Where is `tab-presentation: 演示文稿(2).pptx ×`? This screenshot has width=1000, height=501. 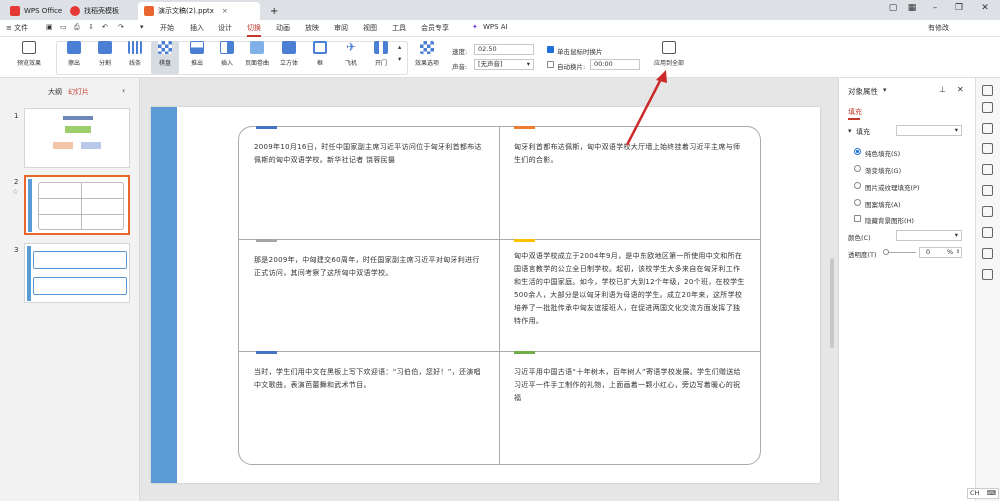
tab-presentation: 演示文稿(2).pptx × is located at coordinates (199, 11).